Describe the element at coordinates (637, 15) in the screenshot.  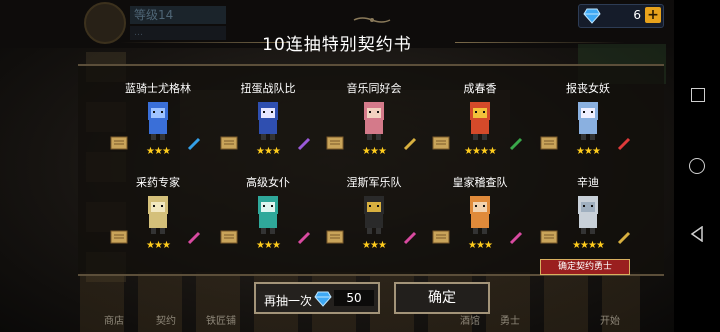
I see `gem-count: 6` at that location.